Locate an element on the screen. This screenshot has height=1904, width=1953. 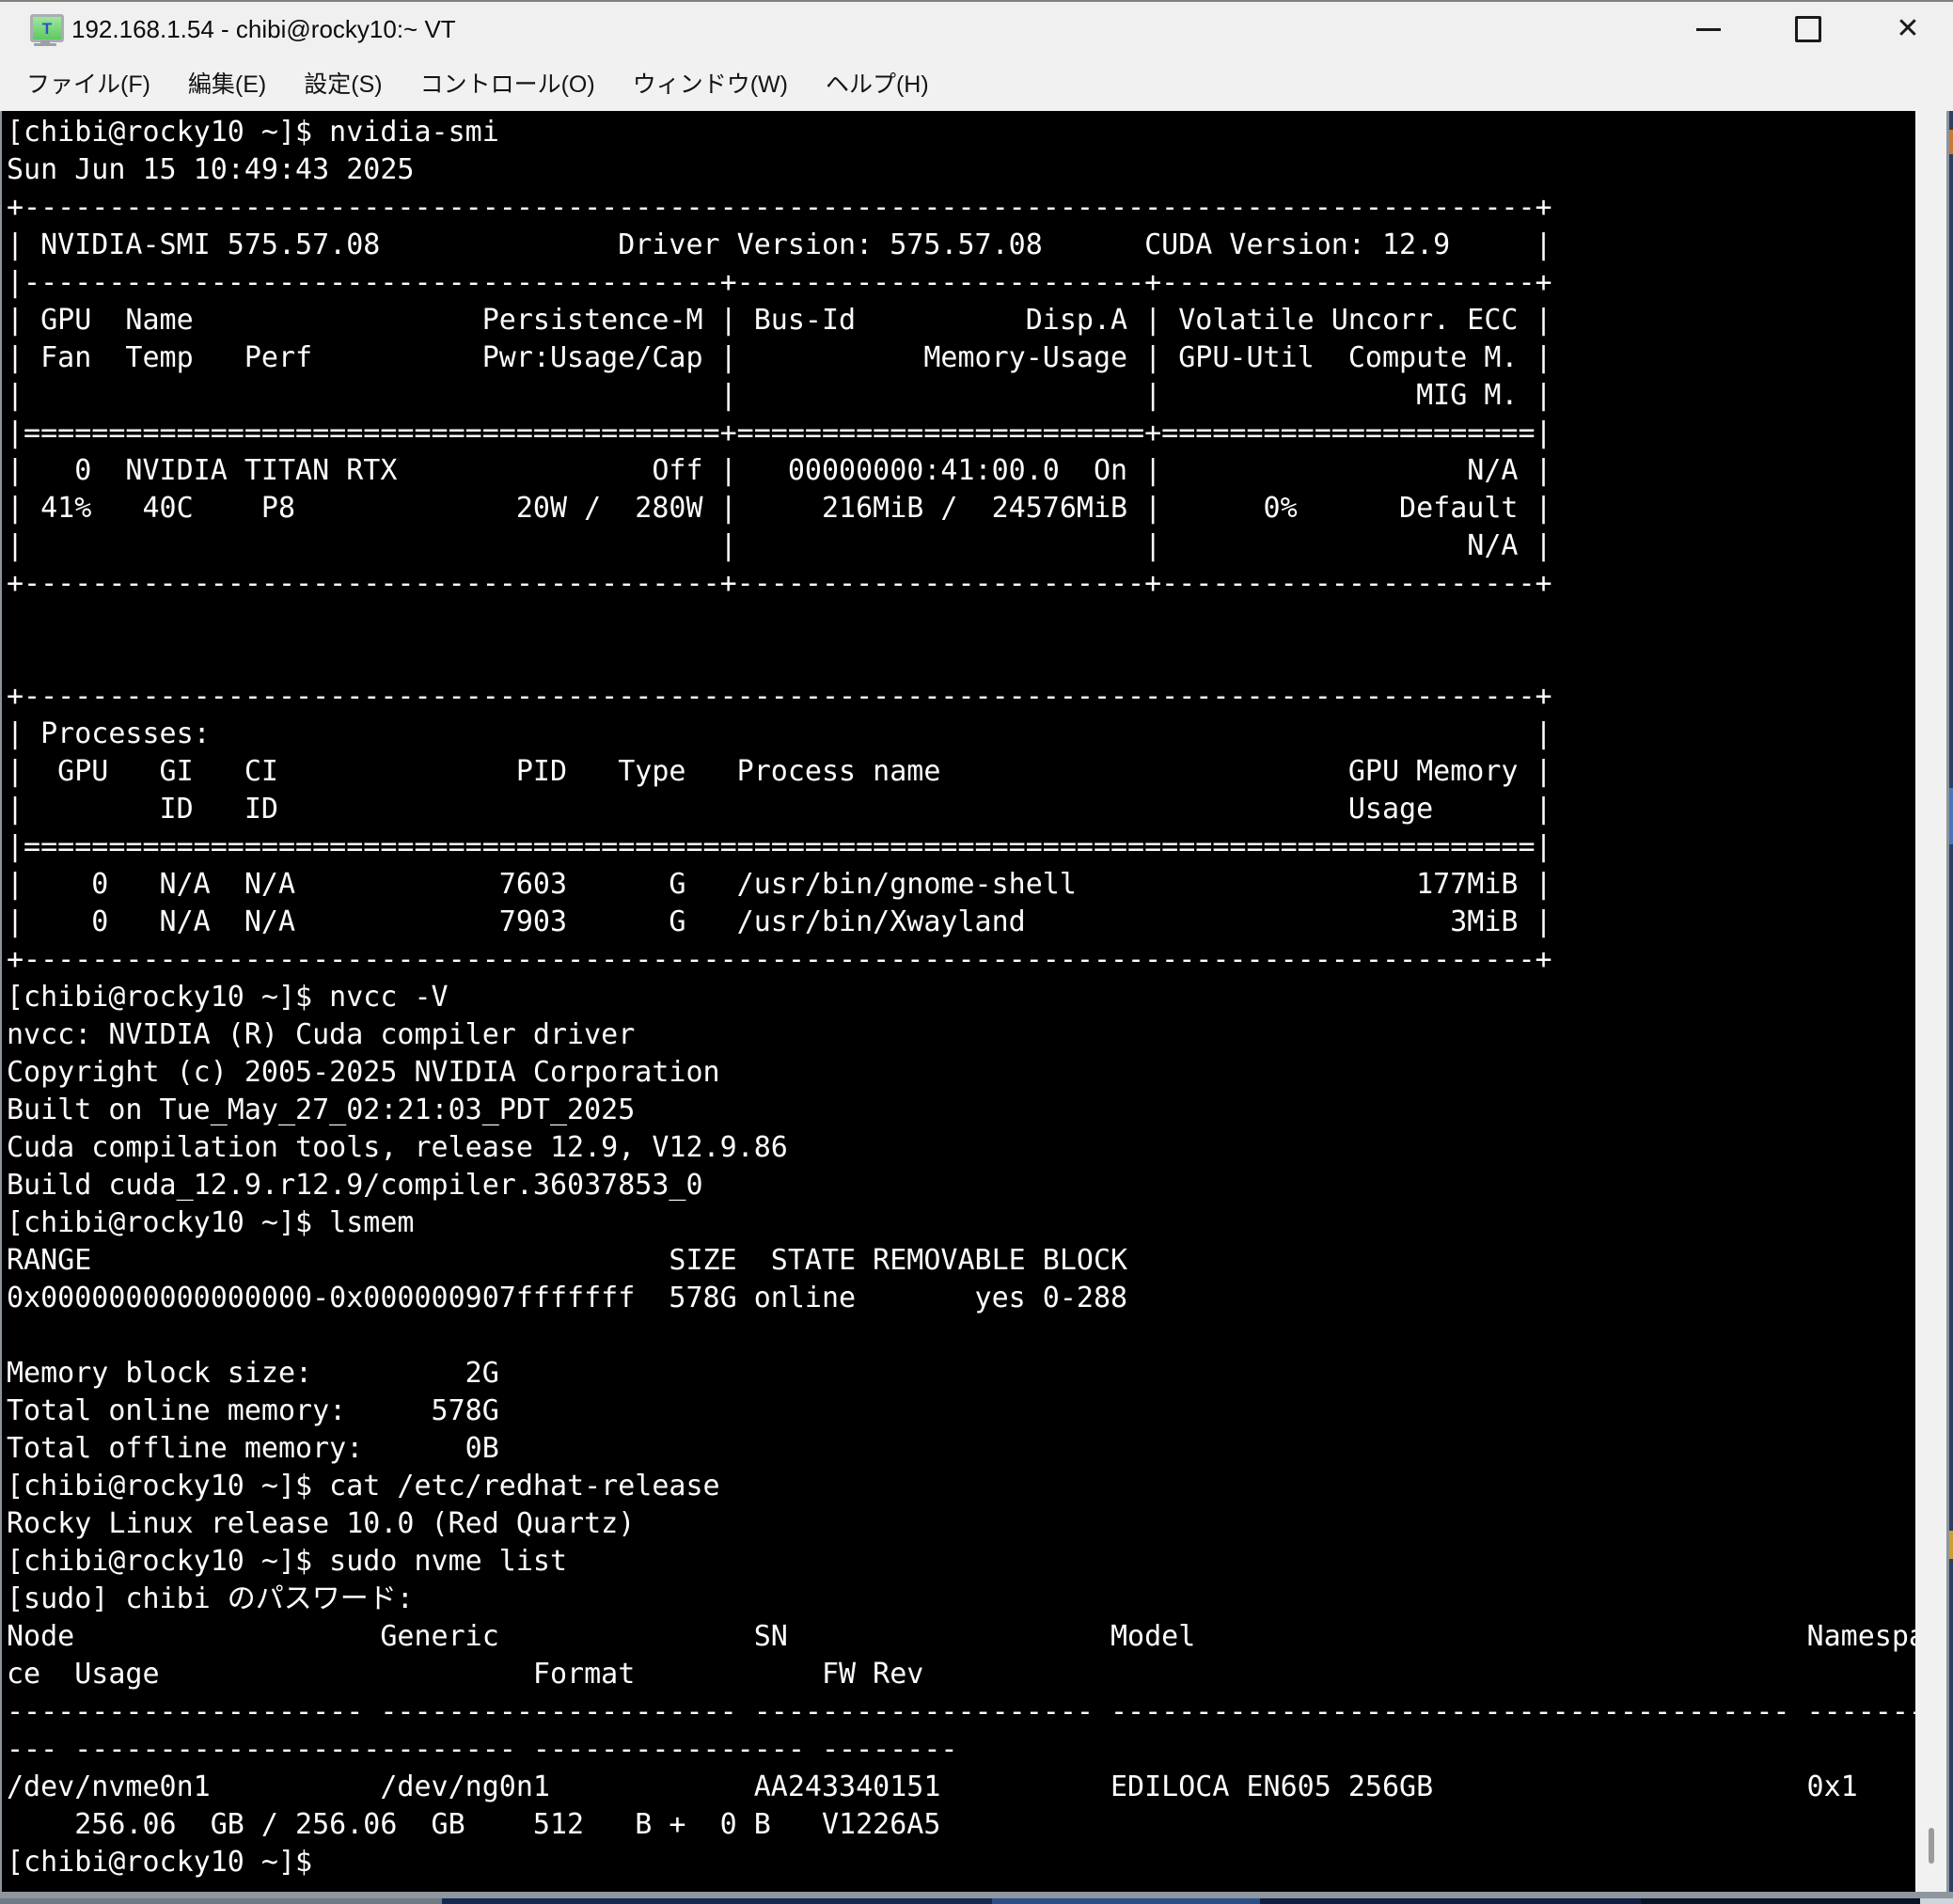
teraterm-icon-screen: T is located at coordinates (47, 28).